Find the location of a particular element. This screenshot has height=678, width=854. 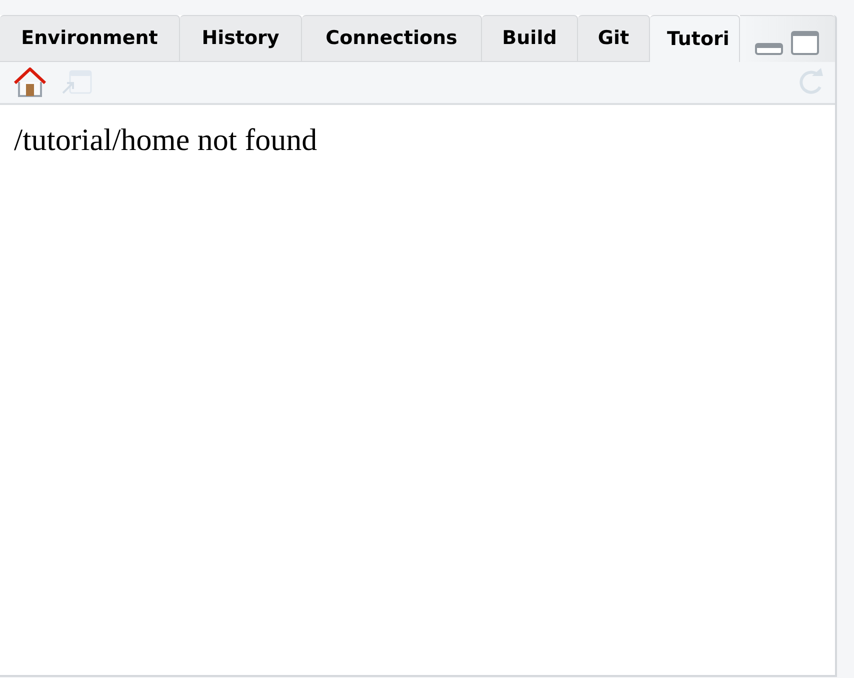

tab: Environment is located at coordinates (90, 38).